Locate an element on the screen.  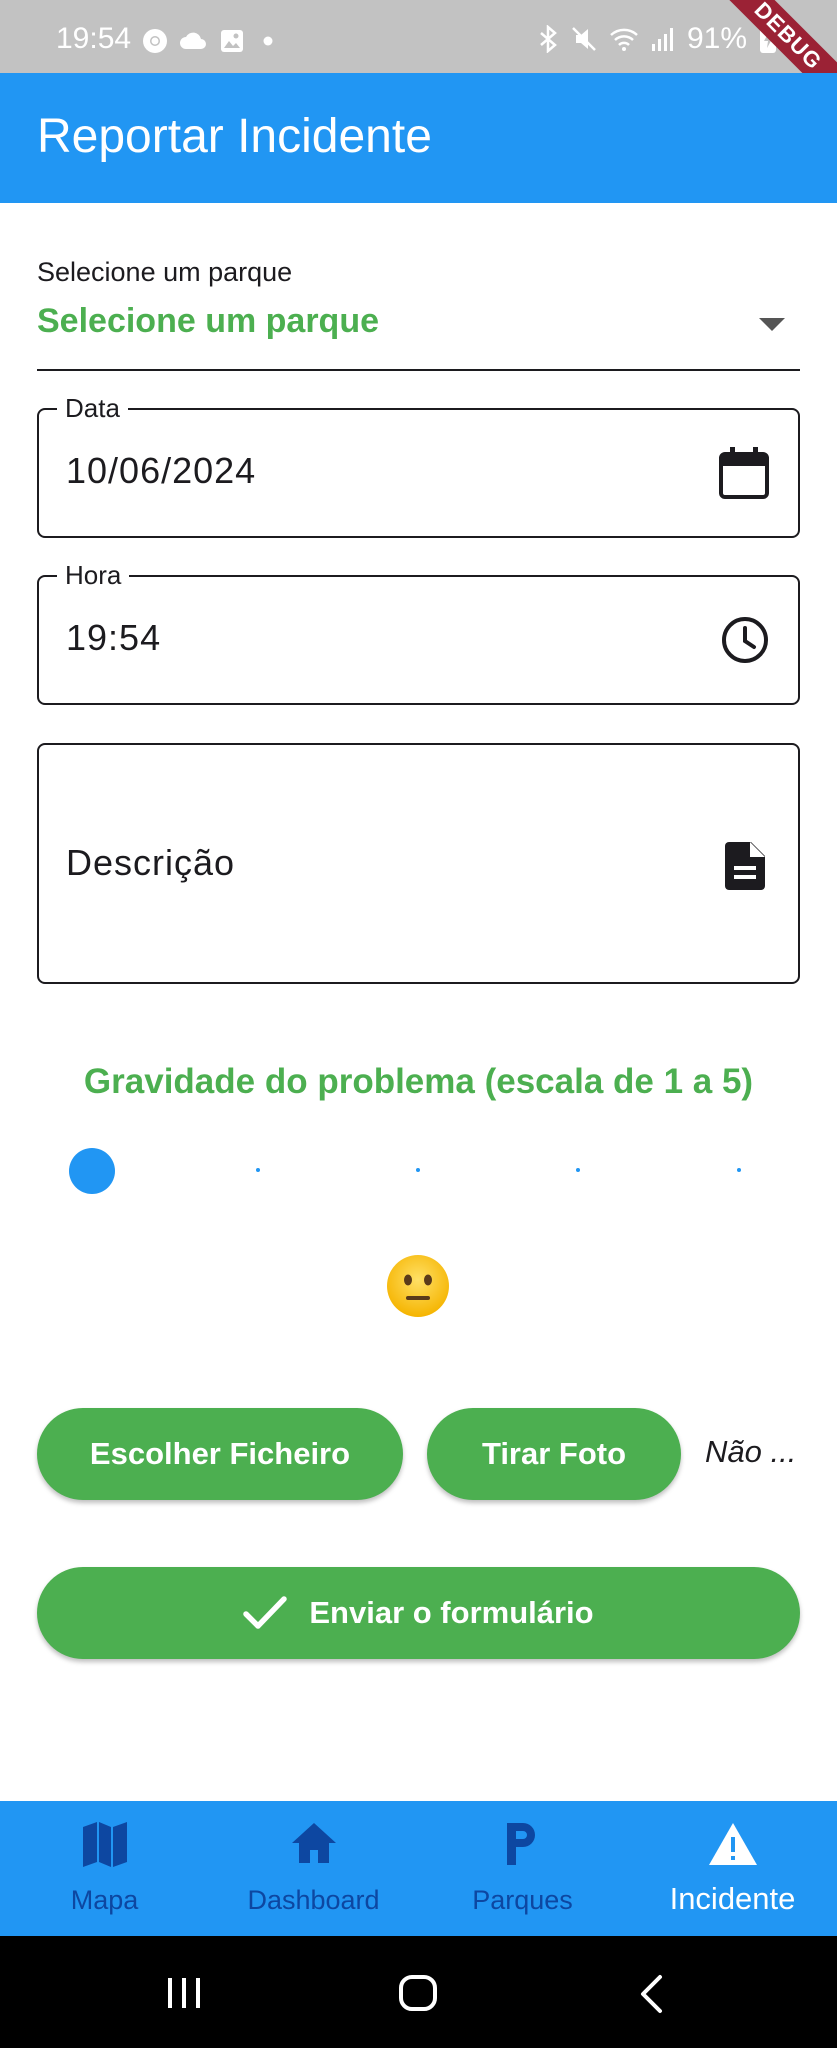
calendar-icon is located at coordinates (744, 473).